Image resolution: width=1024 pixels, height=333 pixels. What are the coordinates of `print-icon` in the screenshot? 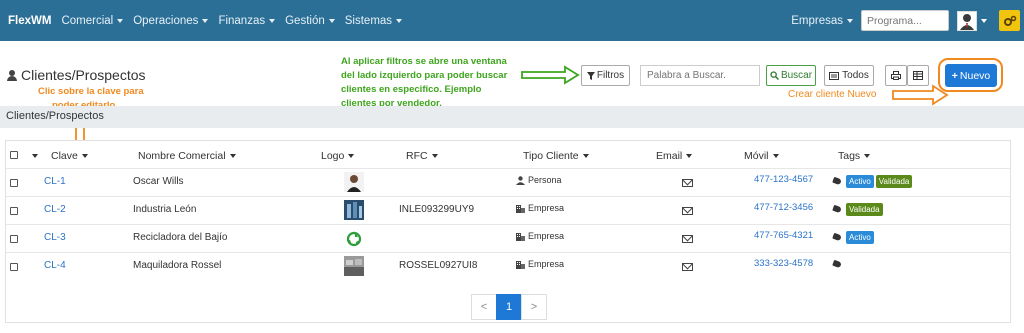 It's located at (896, 75).